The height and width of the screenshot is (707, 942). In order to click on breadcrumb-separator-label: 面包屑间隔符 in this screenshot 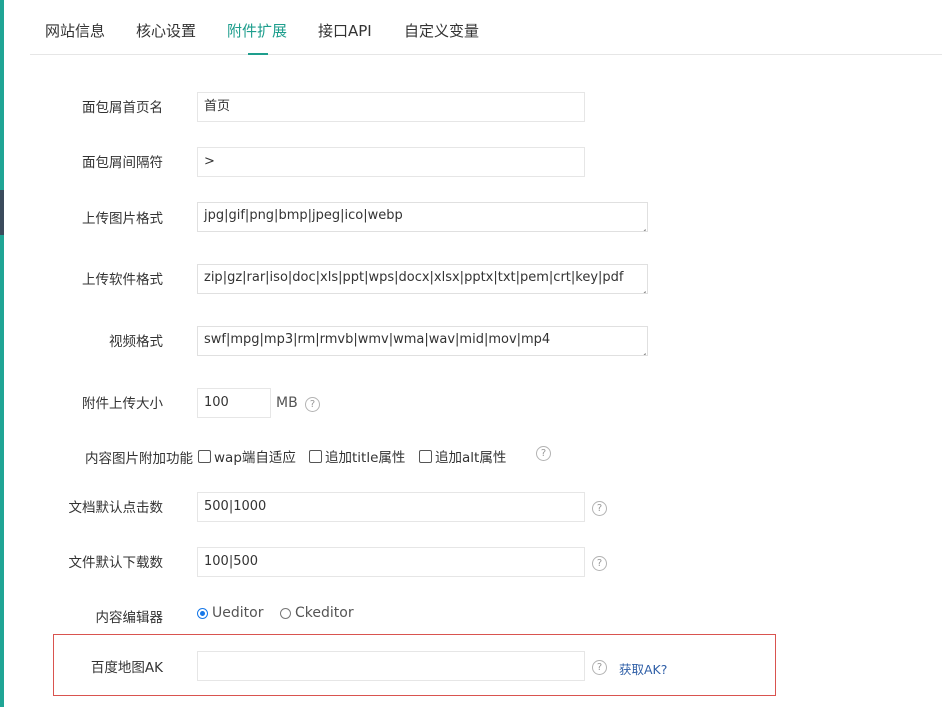, I will do `click(122, 163)`.